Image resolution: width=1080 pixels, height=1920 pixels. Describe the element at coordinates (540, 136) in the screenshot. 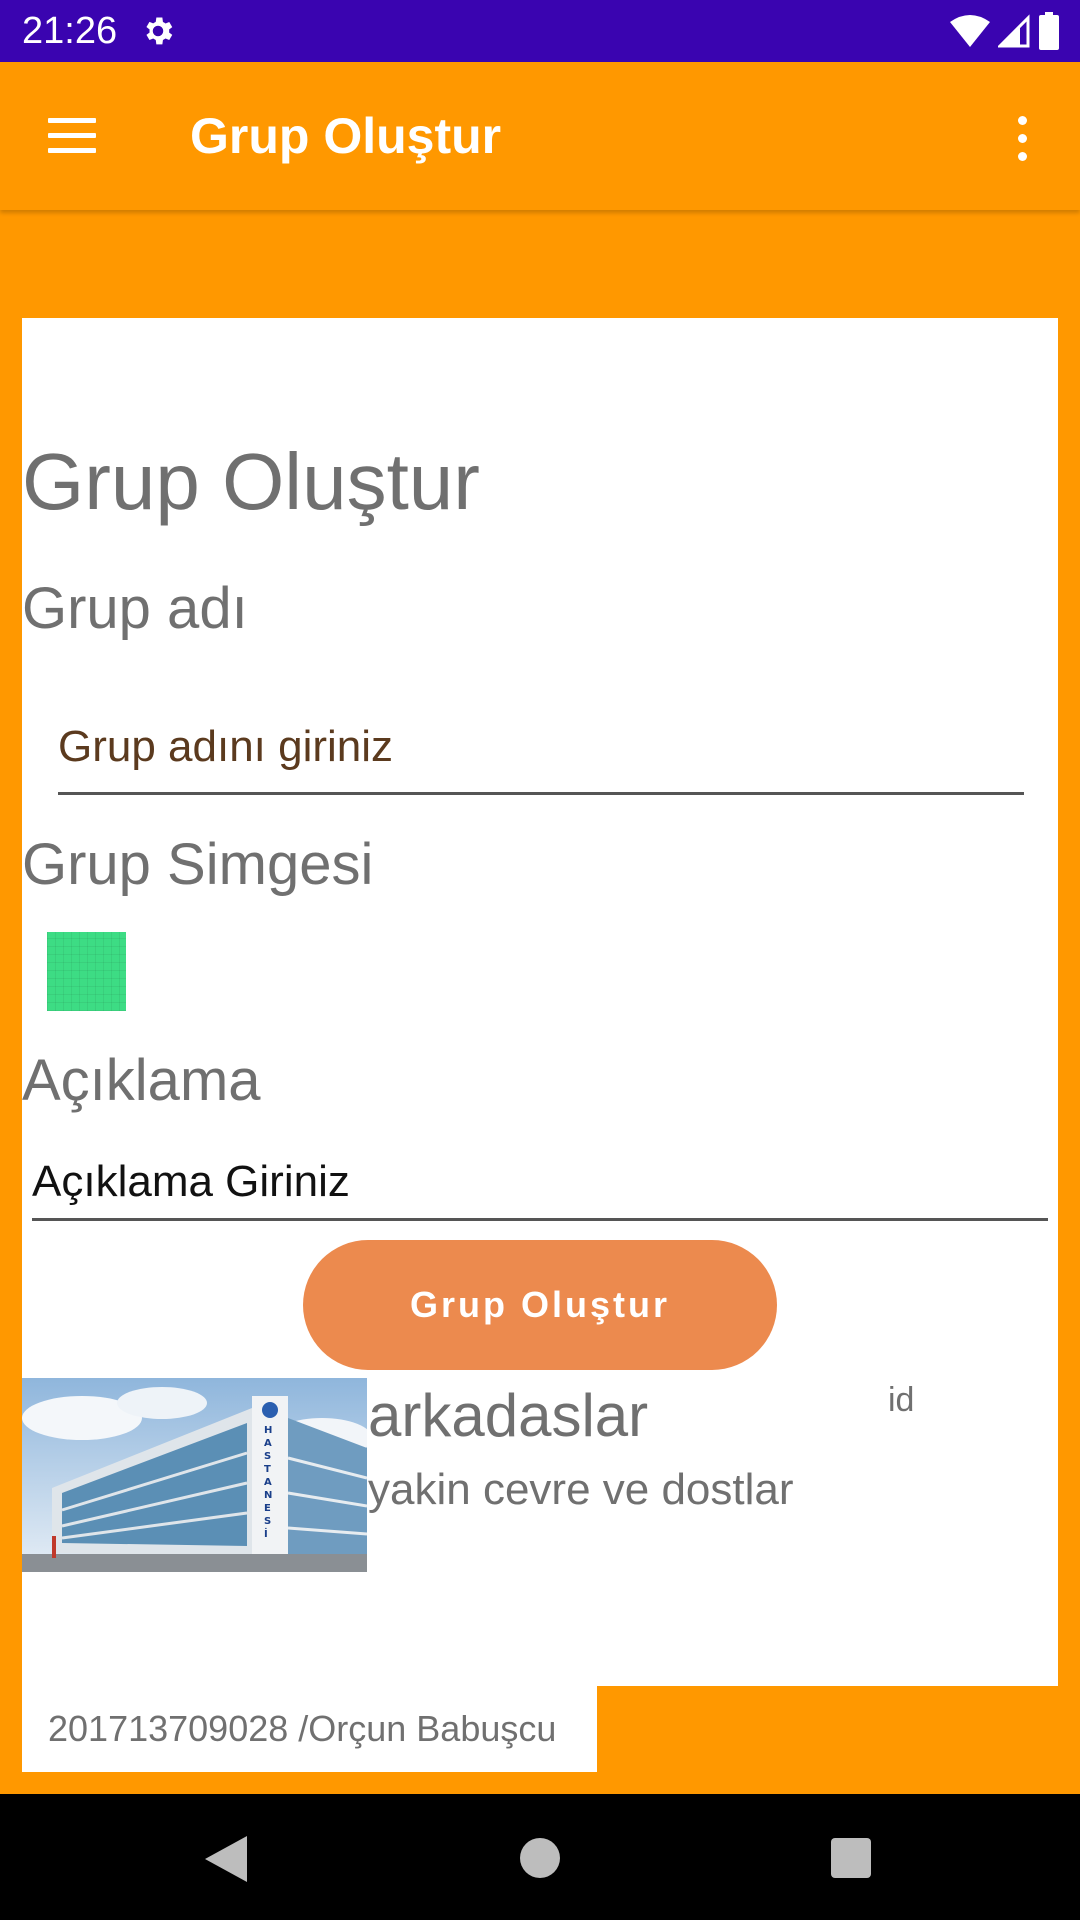

I see `app-bar: Grup Oluştur` at that location.